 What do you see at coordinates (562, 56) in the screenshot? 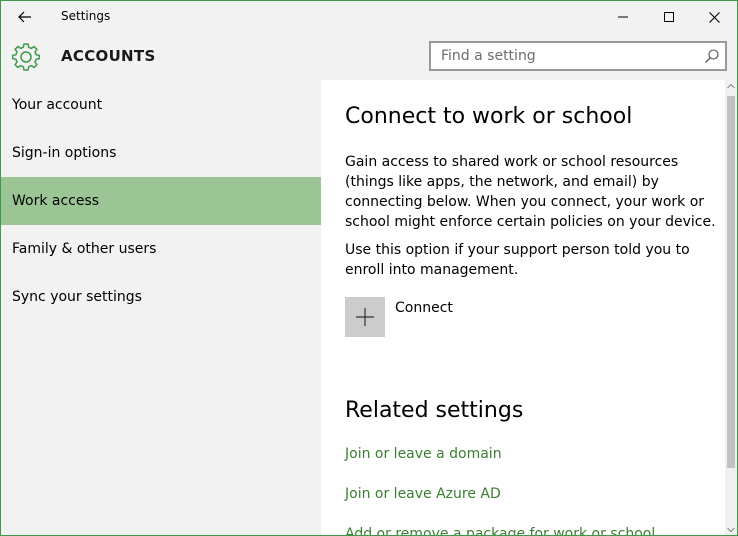
I see `search-input` at bounding box center [562, 56].